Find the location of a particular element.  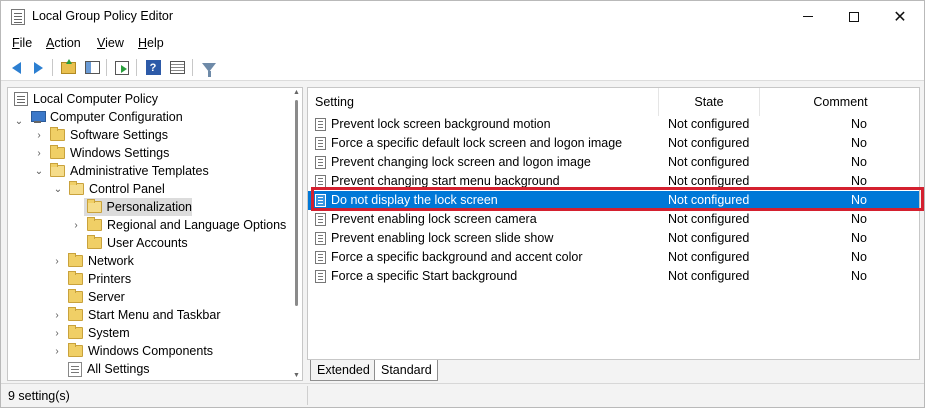

title-bar: Local Group Policy Editor ✕ is located at coordinates (462, 16).